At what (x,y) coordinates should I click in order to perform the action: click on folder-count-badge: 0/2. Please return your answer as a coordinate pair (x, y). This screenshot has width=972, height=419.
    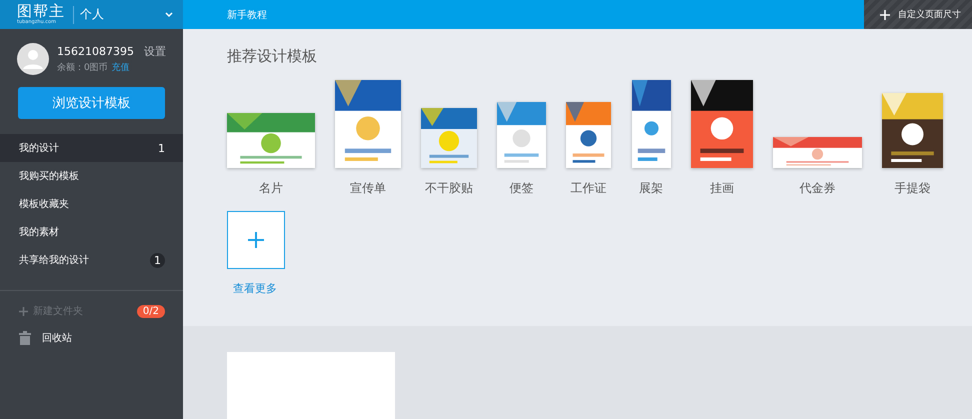
    Looking at the image, I should click on (150, 311).